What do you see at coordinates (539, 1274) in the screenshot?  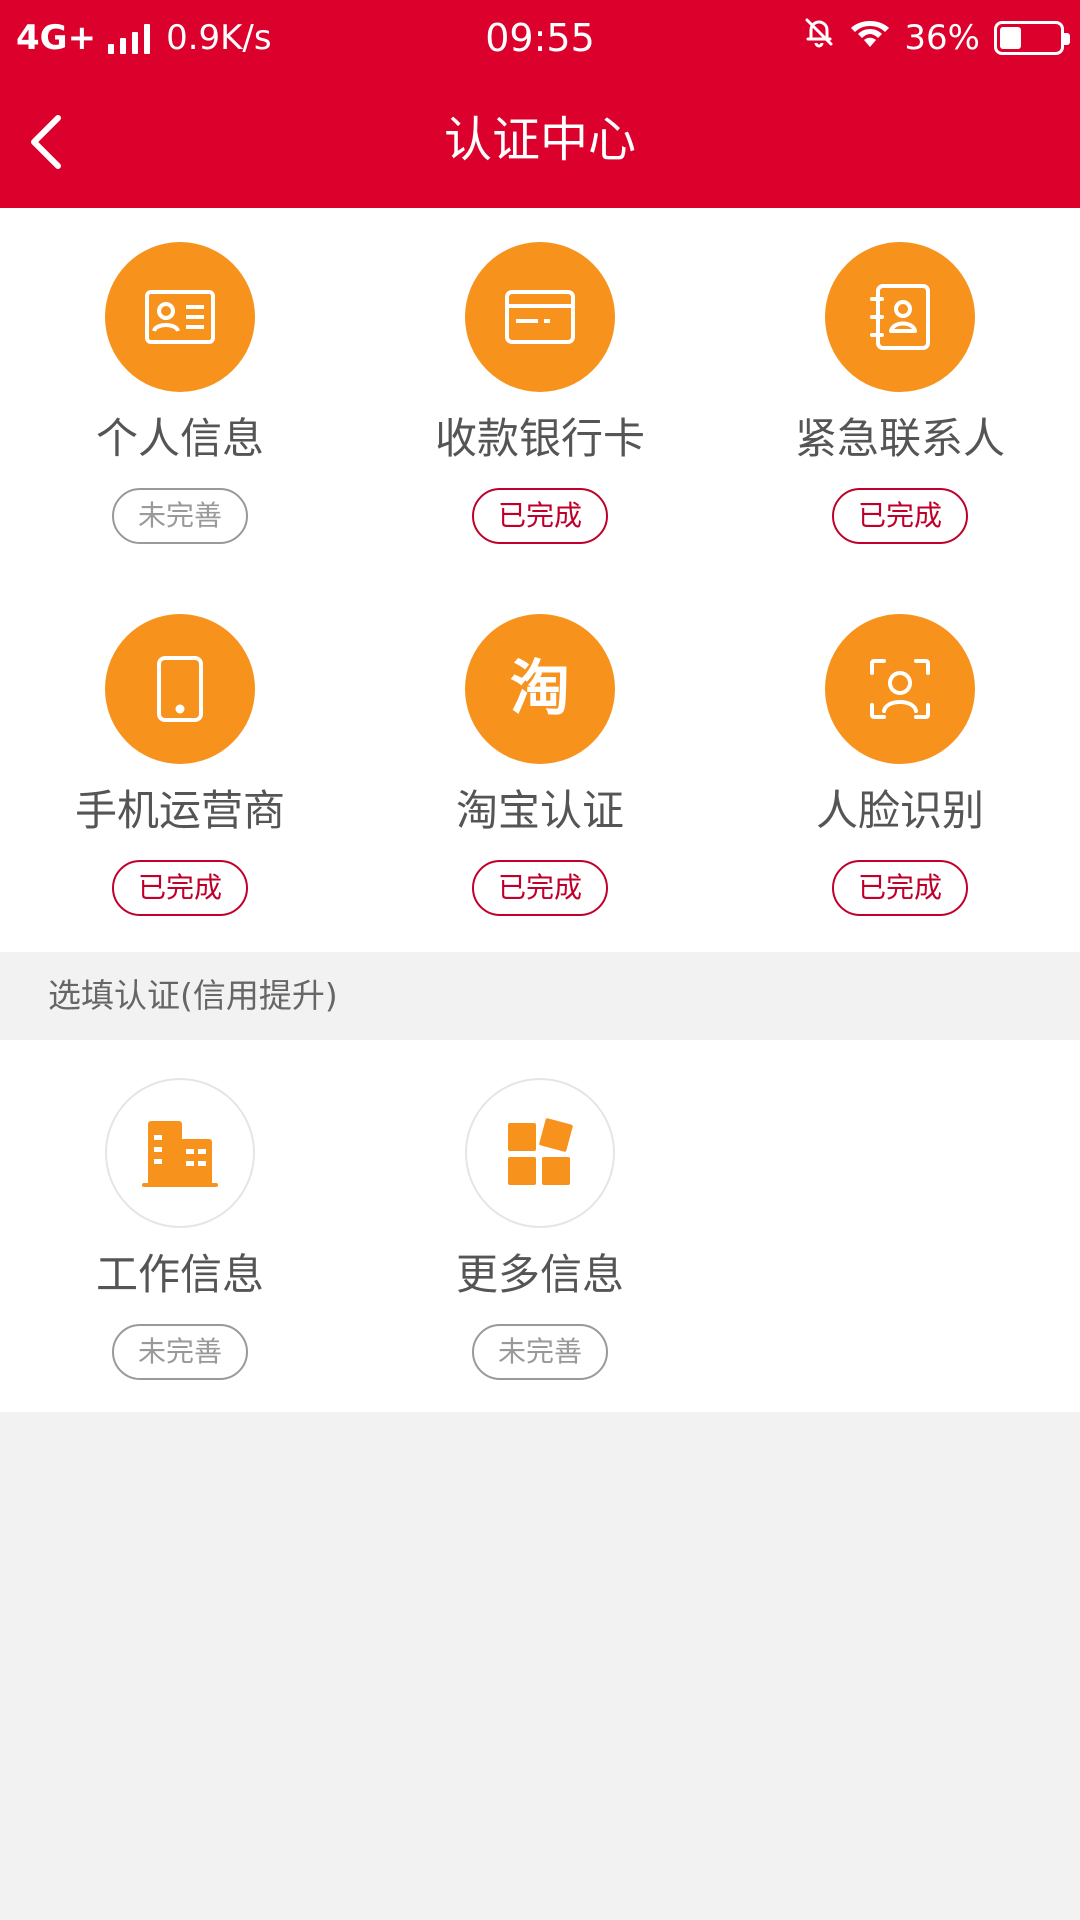 I see `auth-item-label: 更多信息` at bounding box center [539, 1274].